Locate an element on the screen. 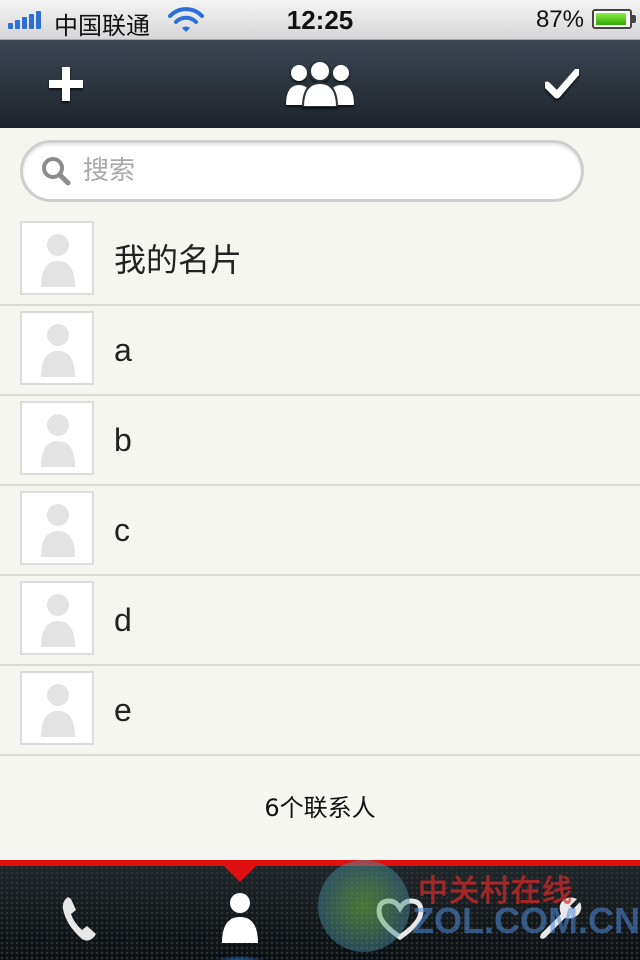  plus-icon is located at coordinates (66, 84).